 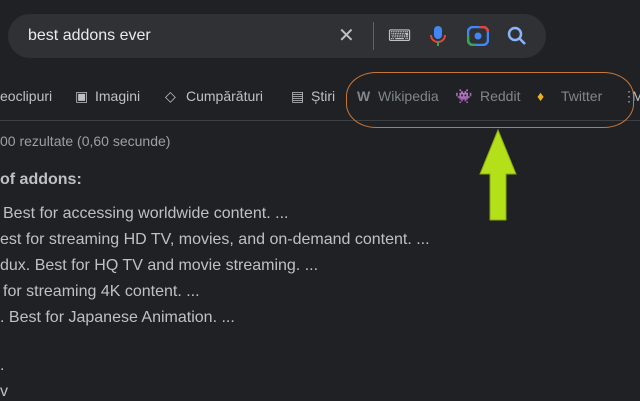 I want to click on list-item: ., so click(x=2, y=365).